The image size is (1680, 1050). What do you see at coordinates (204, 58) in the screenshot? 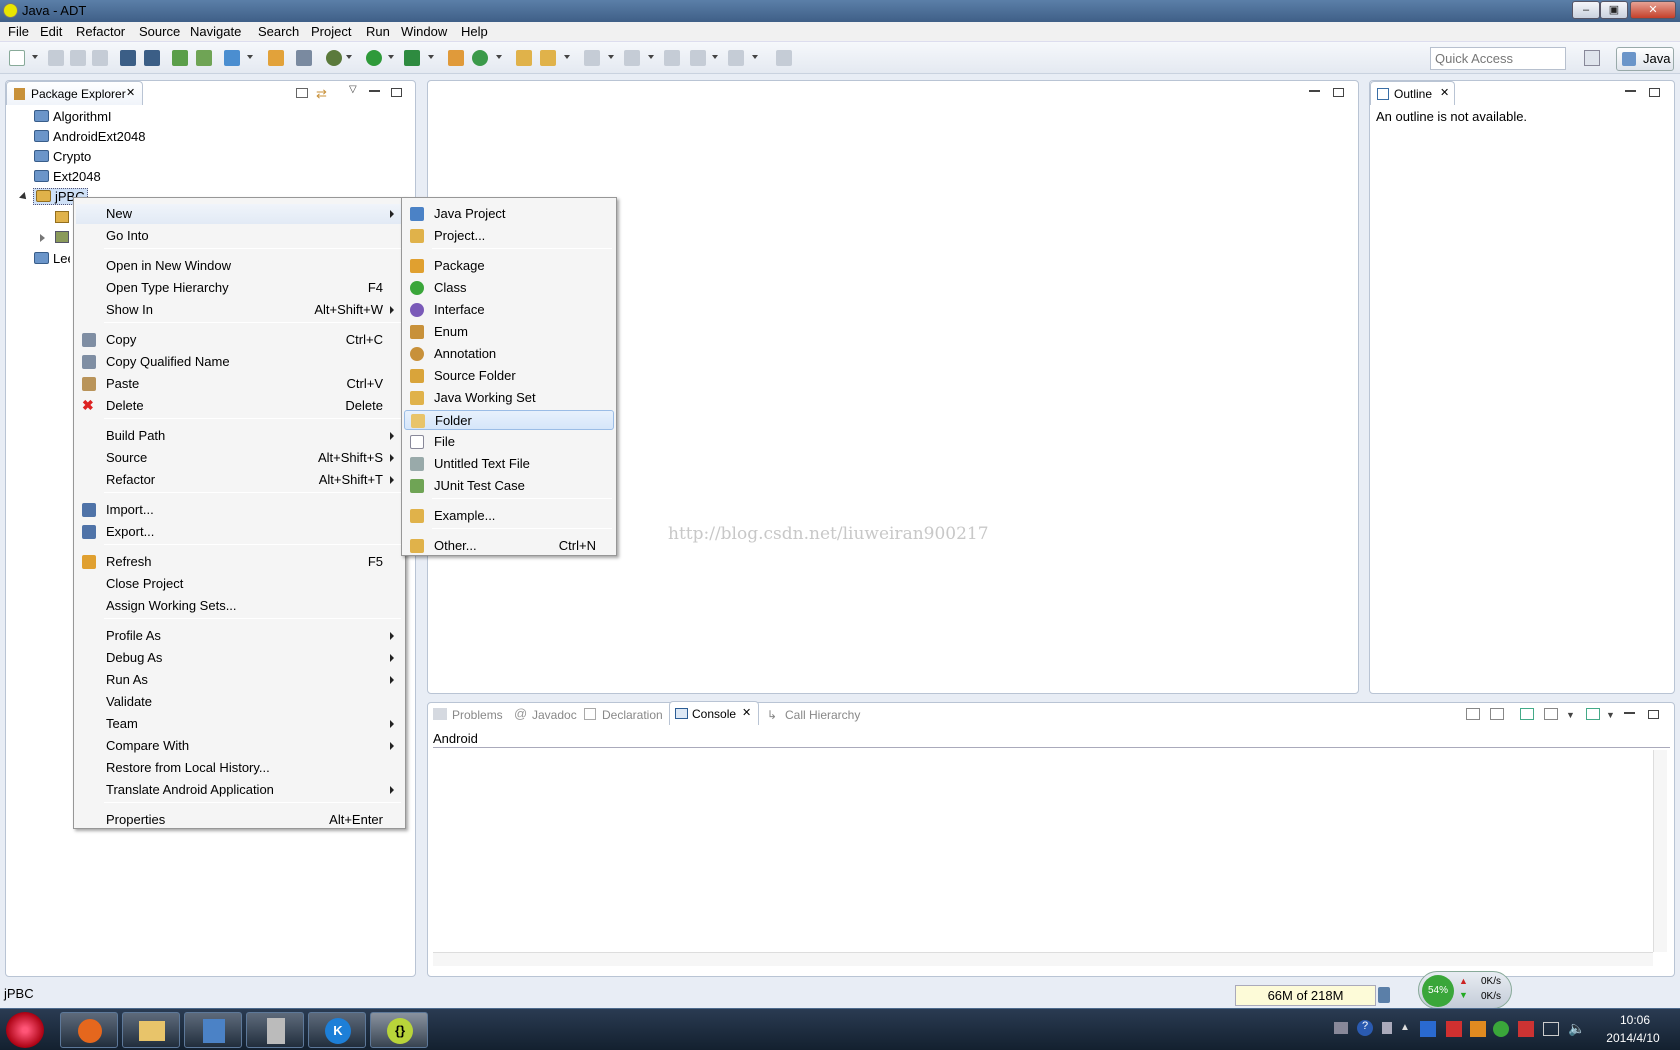
I see `avd-manager-icon` at bounding box center [204, 58].